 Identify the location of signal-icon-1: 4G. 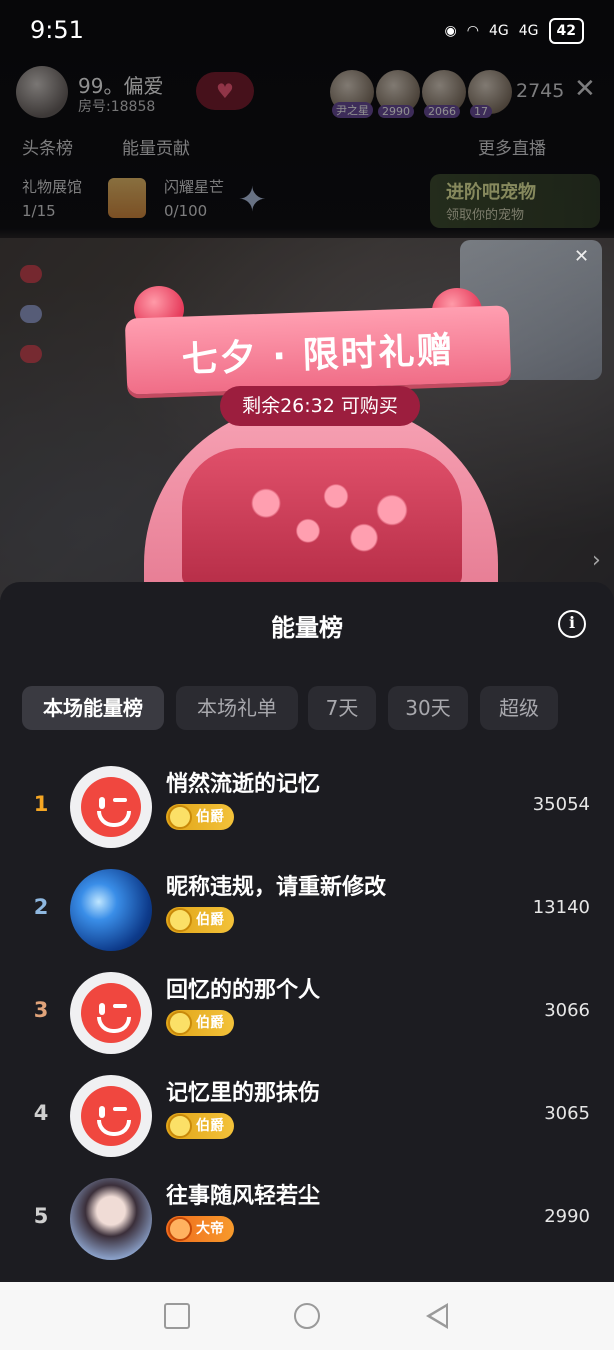
(498, 31).